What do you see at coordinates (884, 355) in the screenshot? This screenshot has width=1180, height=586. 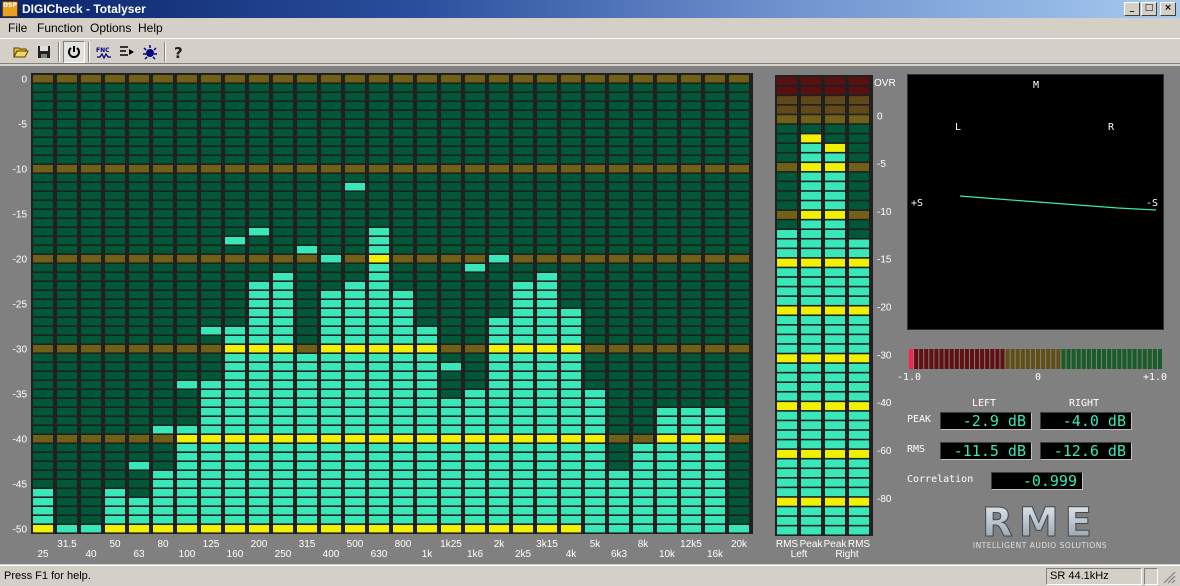 I see `level-scale-label: -30` at bounding box center [884, 355].